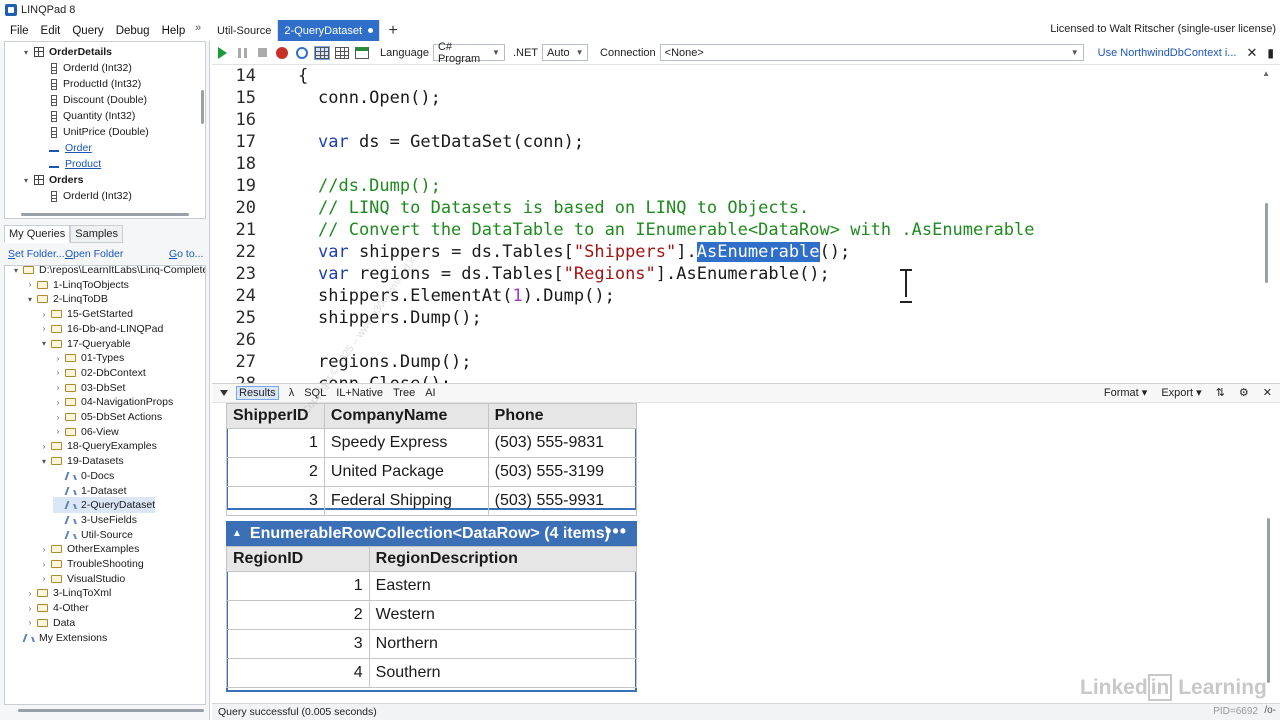  What do you see at coordinates (562, 416) in the screenshot?
I see `column-header: Phone` at bounding box center [562, 416].